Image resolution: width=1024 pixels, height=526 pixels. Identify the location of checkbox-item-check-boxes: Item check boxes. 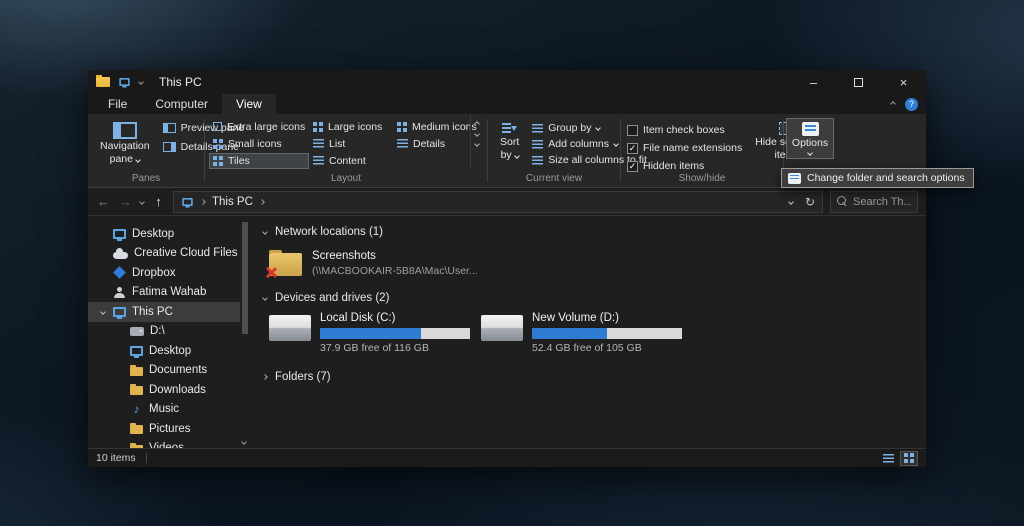
(684, 130).